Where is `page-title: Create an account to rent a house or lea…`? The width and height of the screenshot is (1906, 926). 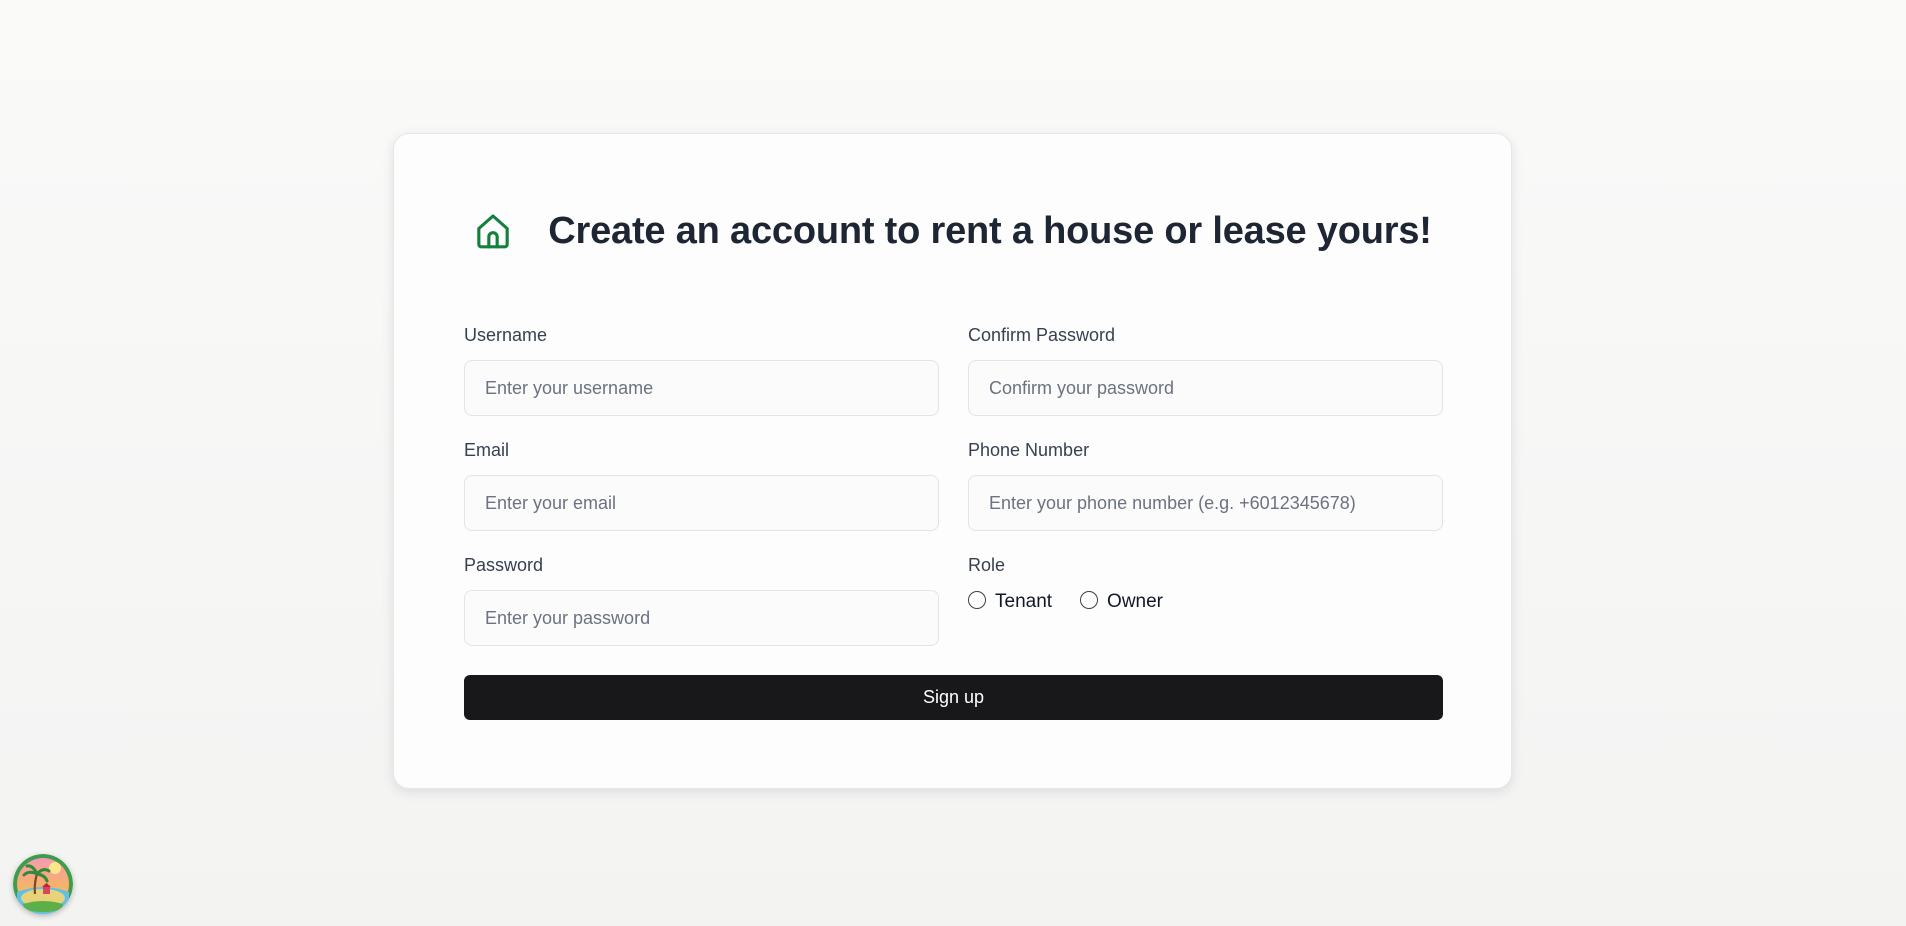 page-title: Create an account to rent a house or lea… is located at coordinates (990, 230).